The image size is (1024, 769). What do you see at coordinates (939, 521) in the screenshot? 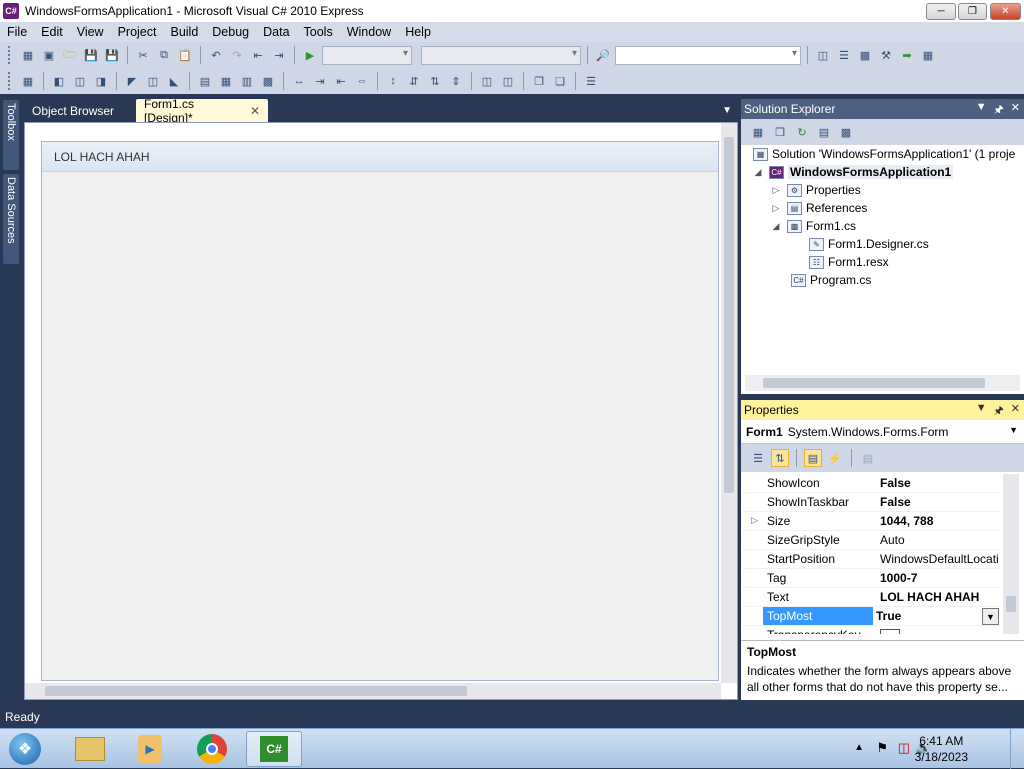
I see `property-value: 1044, 788` at bounding box center [939, 521].